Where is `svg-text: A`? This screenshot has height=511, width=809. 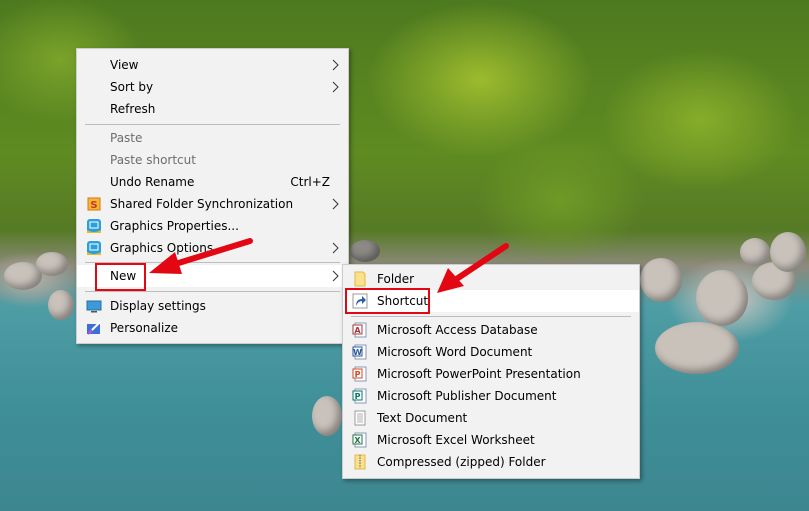
svg-text: A is located at coordinates (357, 330).